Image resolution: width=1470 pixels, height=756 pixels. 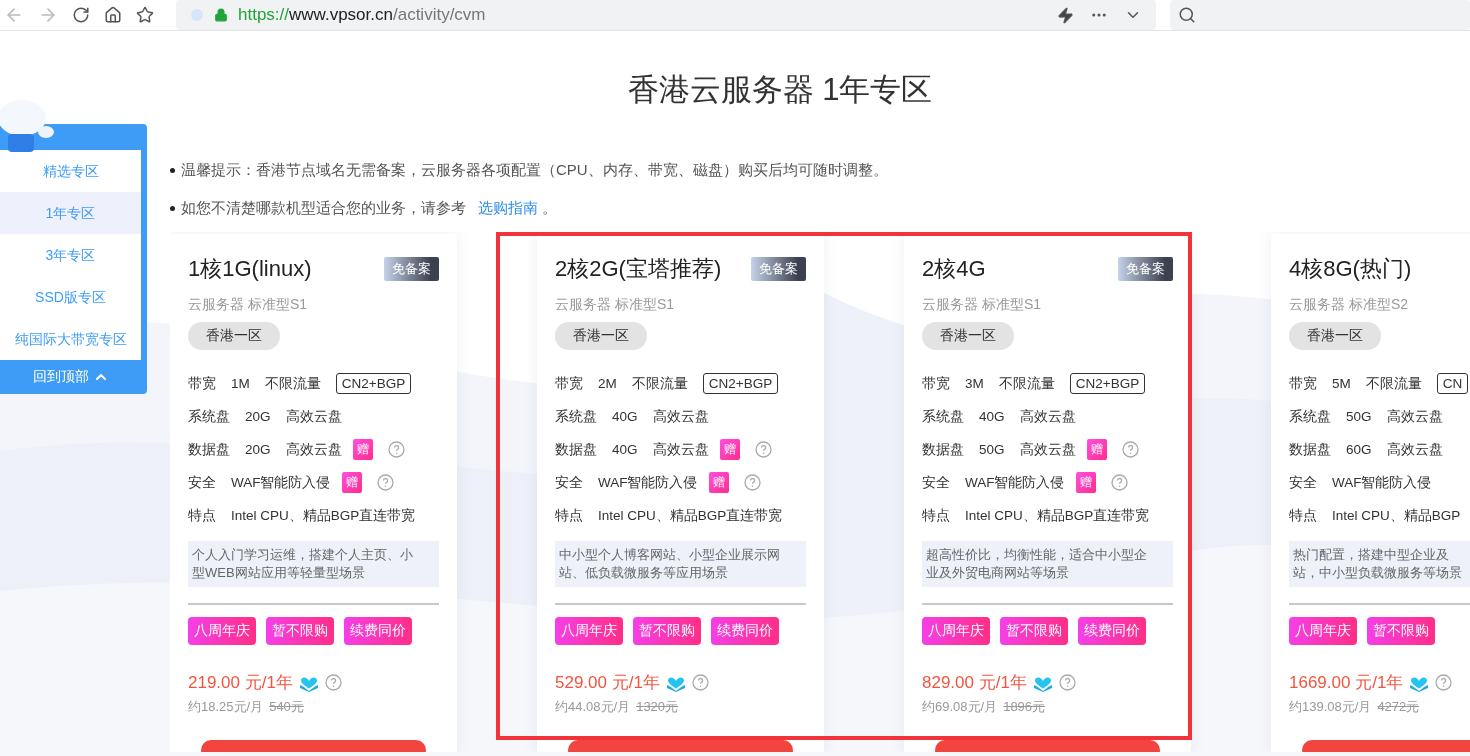 I want to click on description-text: 业及外贸电商网站等场景, so click(x=998, y=573).